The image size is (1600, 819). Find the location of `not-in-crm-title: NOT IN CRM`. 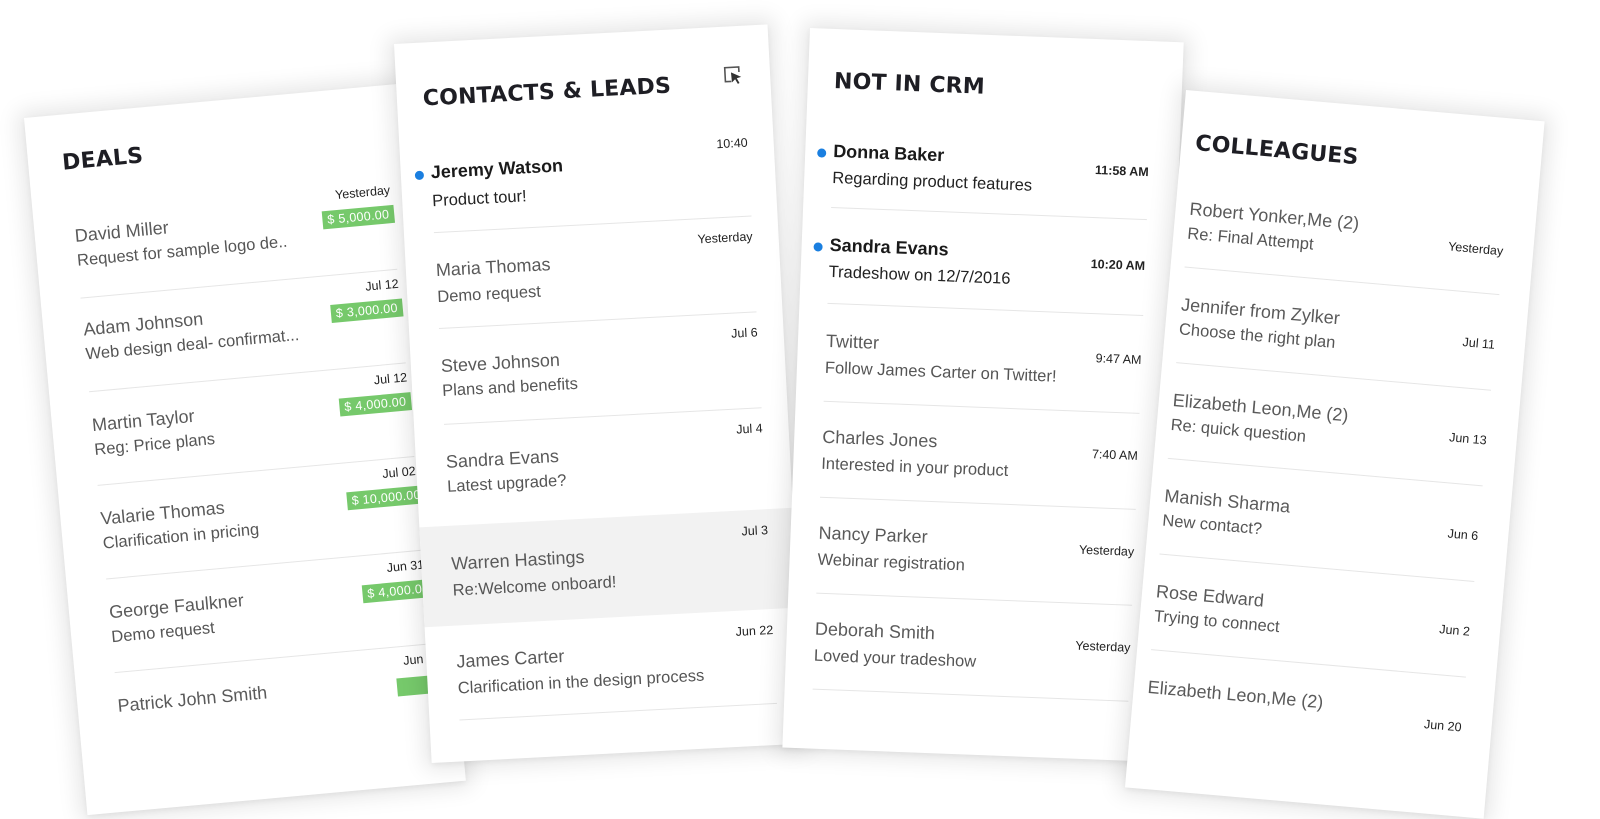

not-in-crm-title: NOT IN CRM is located at coordinates (909, 84).